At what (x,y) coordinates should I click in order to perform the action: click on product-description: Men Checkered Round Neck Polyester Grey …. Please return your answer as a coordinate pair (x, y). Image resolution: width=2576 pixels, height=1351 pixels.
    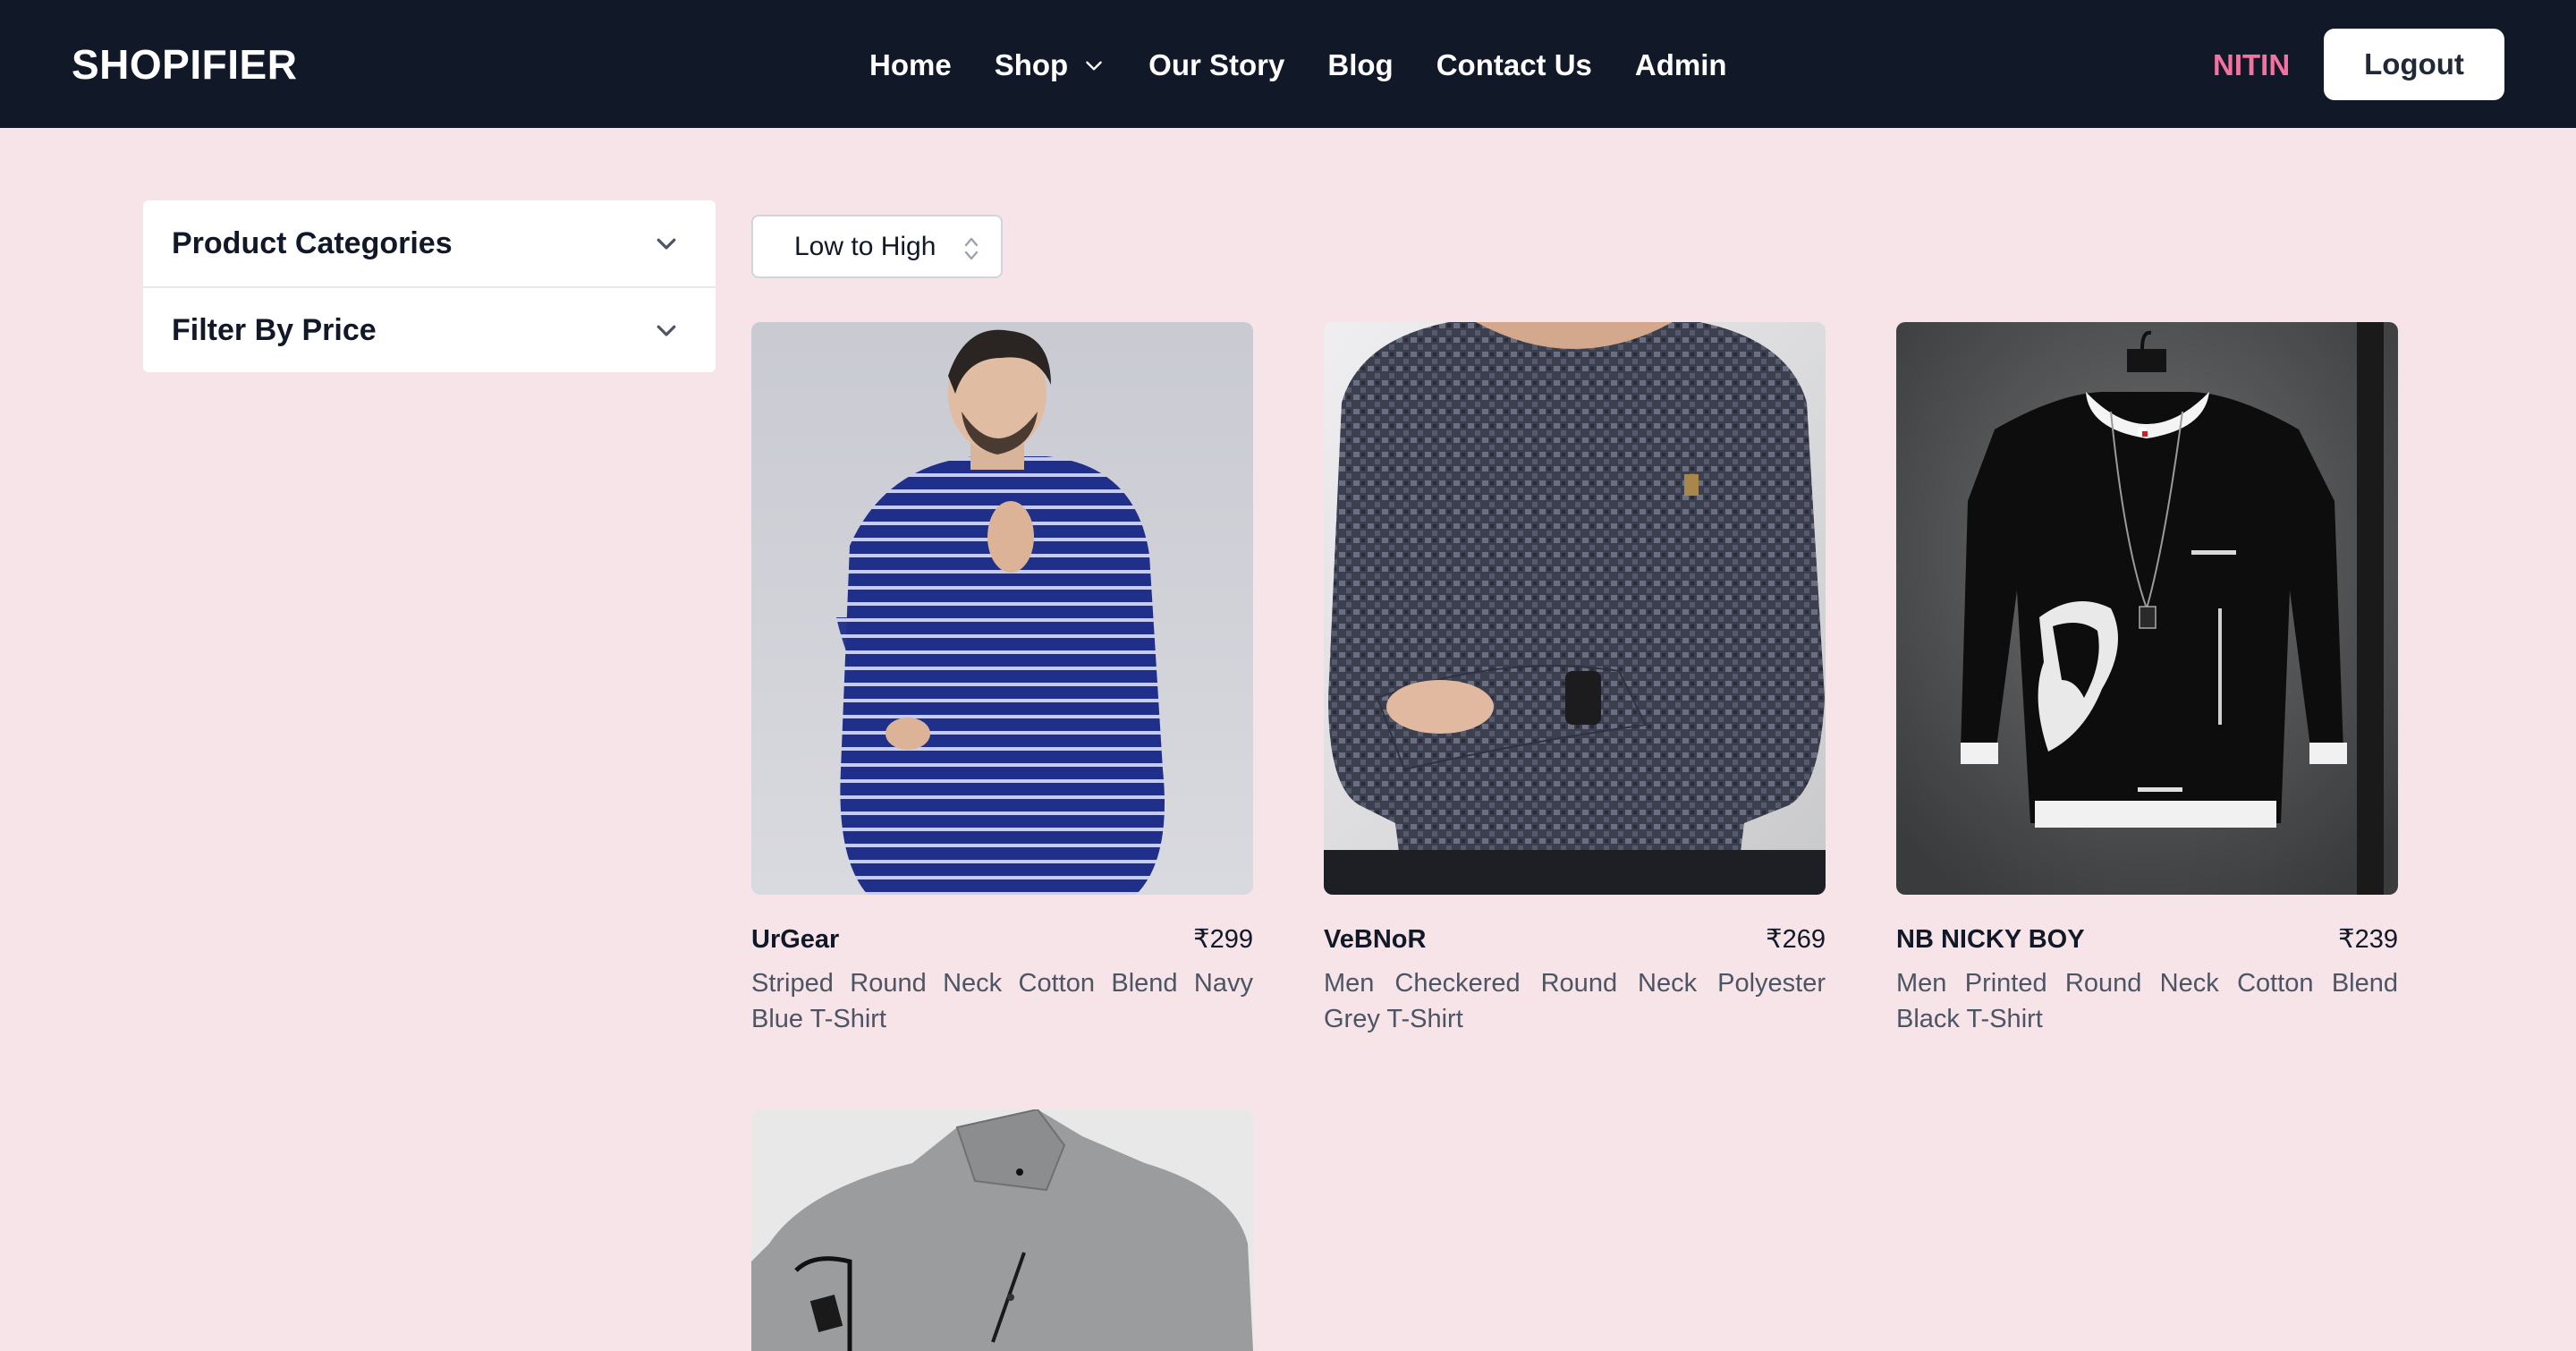
    Looking at the image, I should click on (1575, 1001).